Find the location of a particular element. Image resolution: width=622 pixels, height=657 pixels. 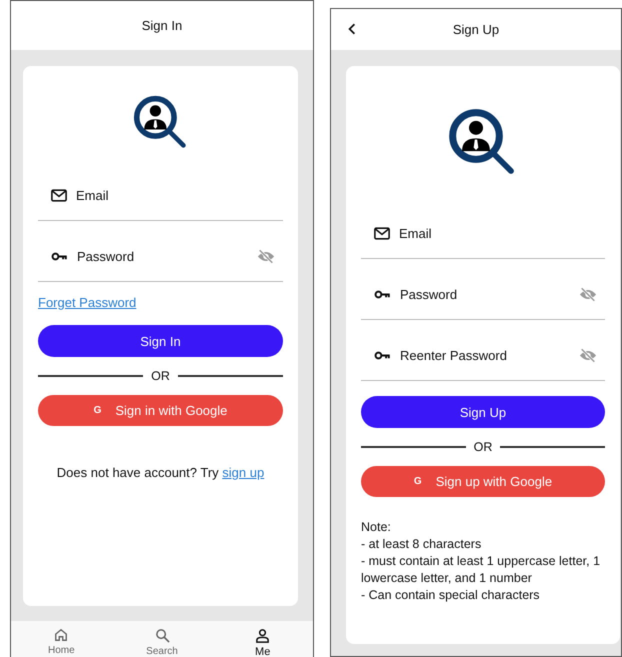

search-icon is located at coordinates (162, 635).